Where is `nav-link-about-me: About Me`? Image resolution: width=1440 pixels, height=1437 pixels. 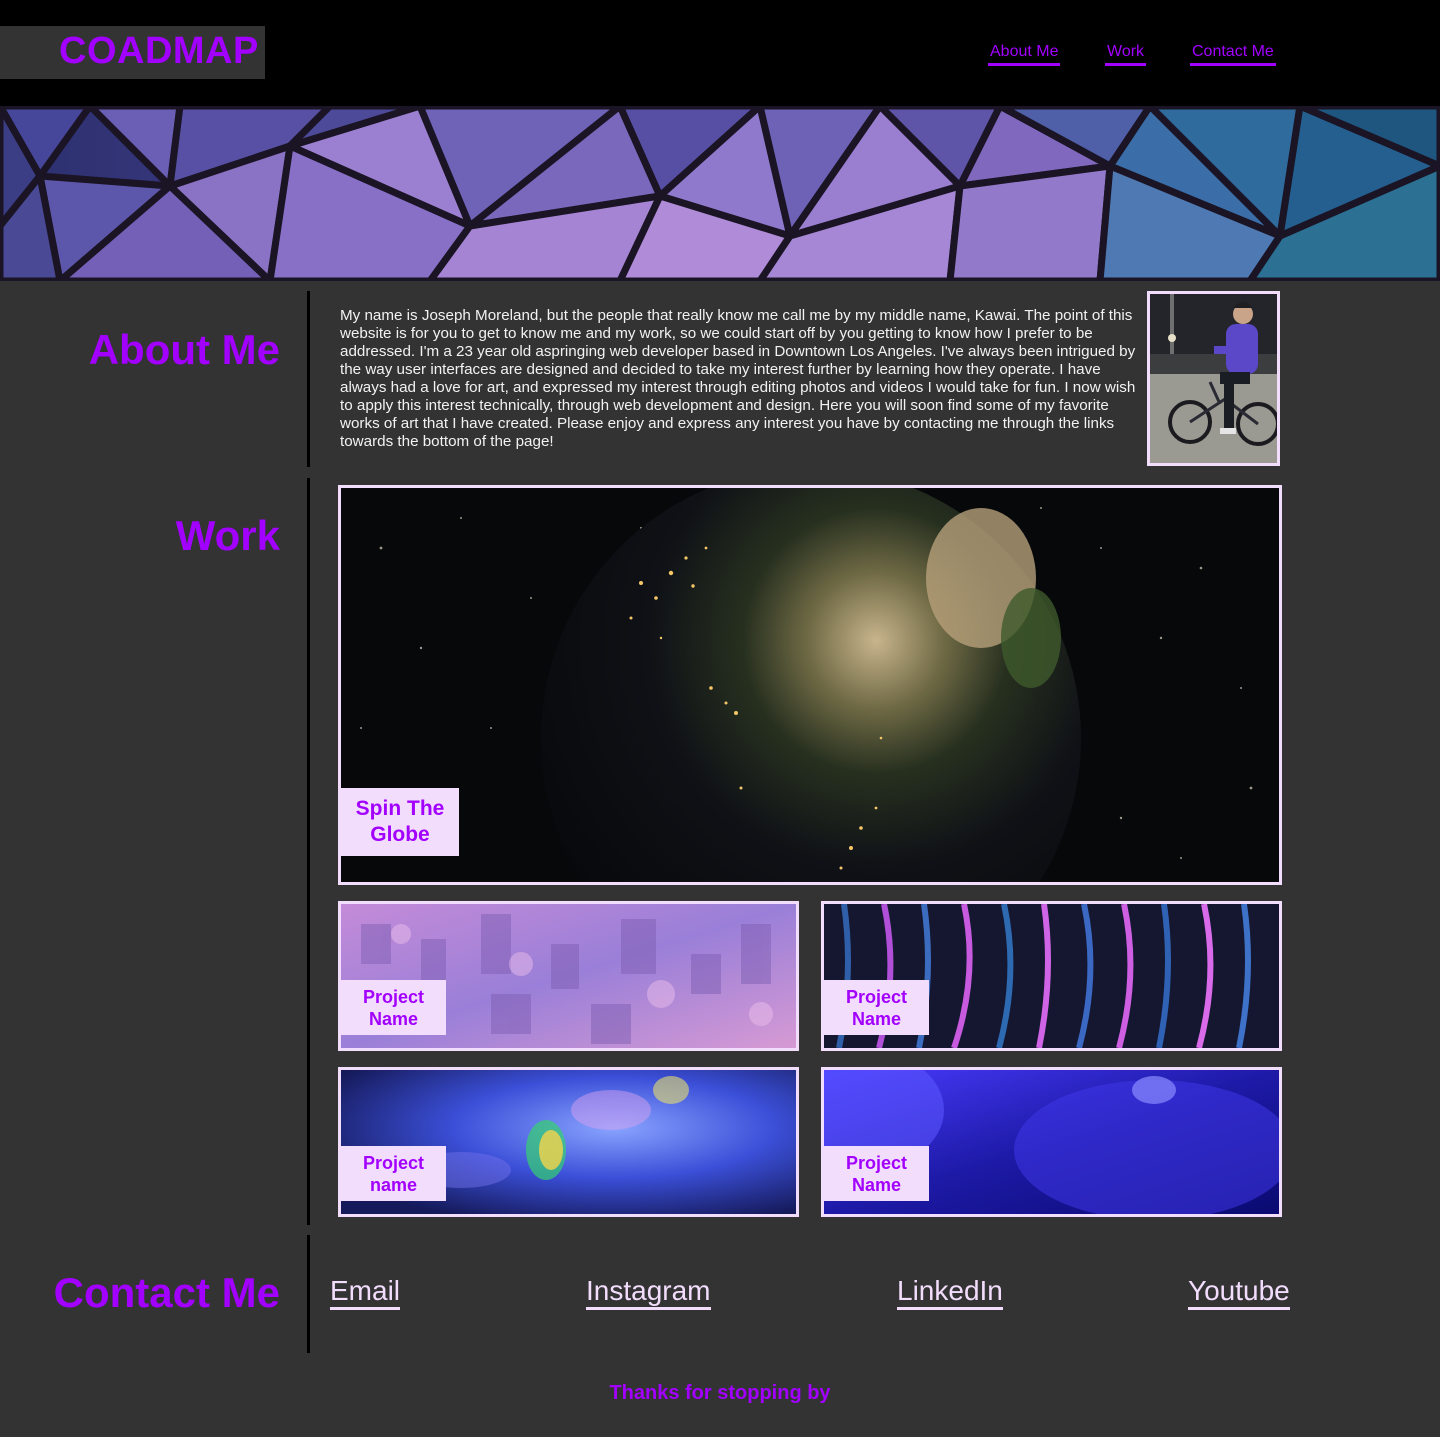 nav-link-about-me: About Me is located at coordinates (1024, 54).